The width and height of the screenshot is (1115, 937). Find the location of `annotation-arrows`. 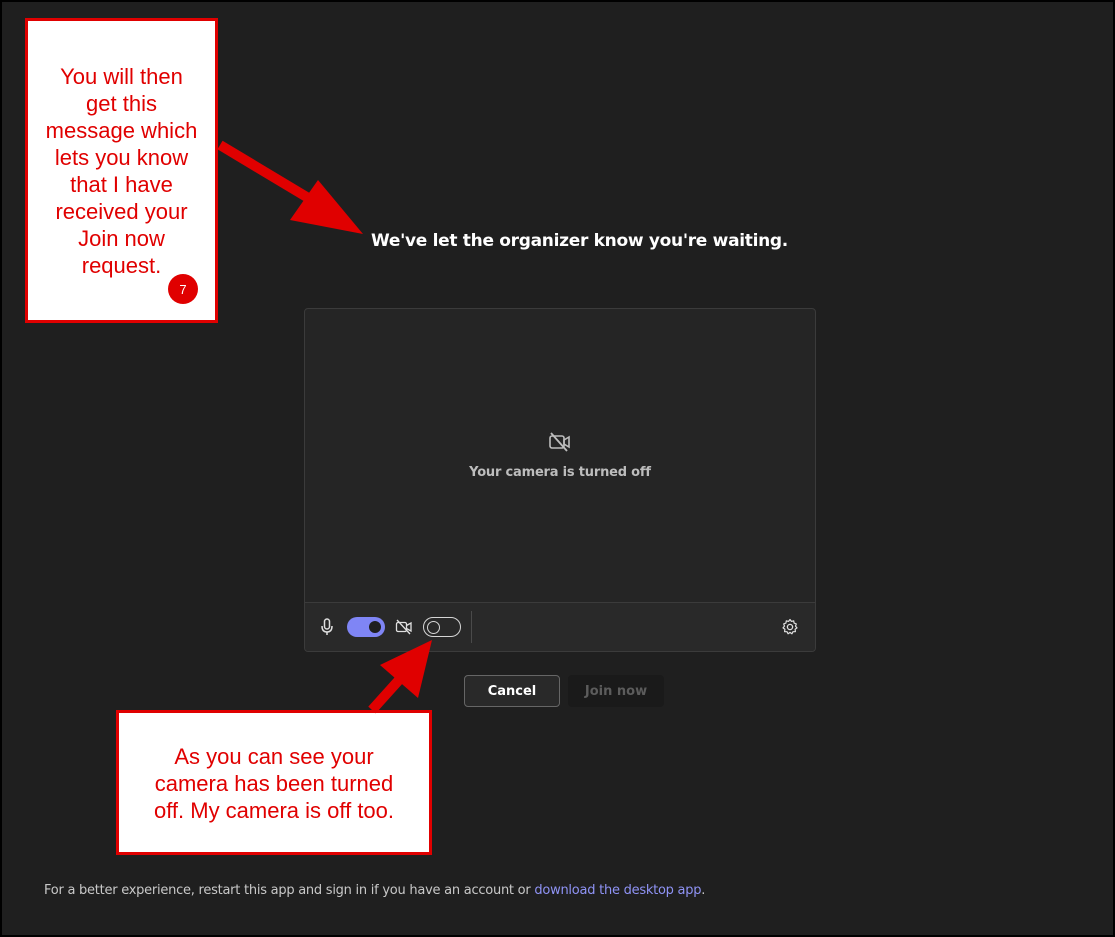

annotation-arrows is located at coordinates (324, 427).